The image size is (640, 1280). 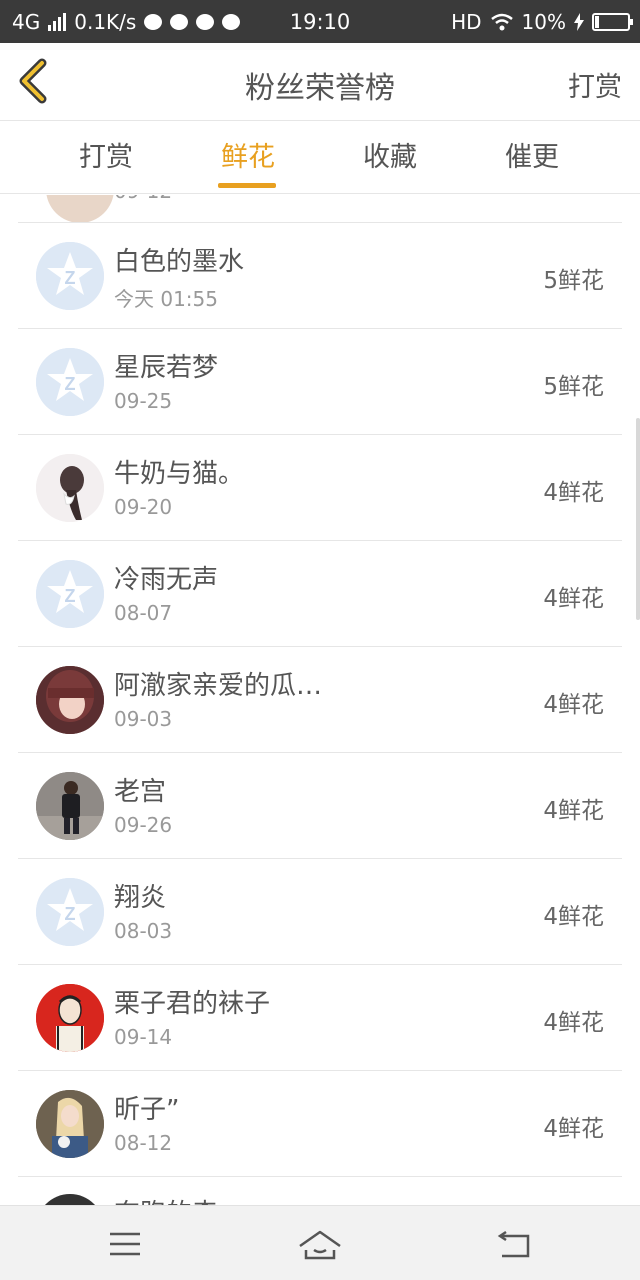 I want to click on battery-icon, so click(x=612, y=22).